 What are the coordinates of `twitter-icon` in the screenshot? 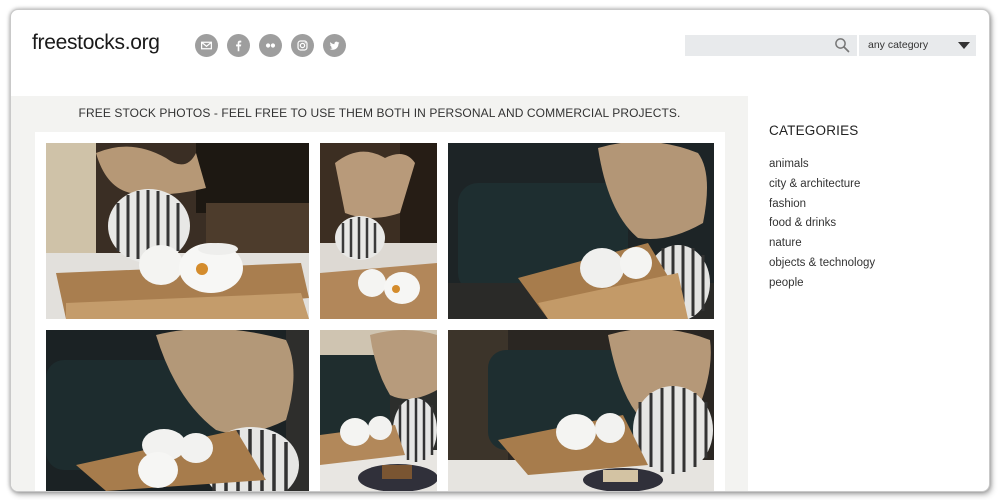 It's located at (334, 45).